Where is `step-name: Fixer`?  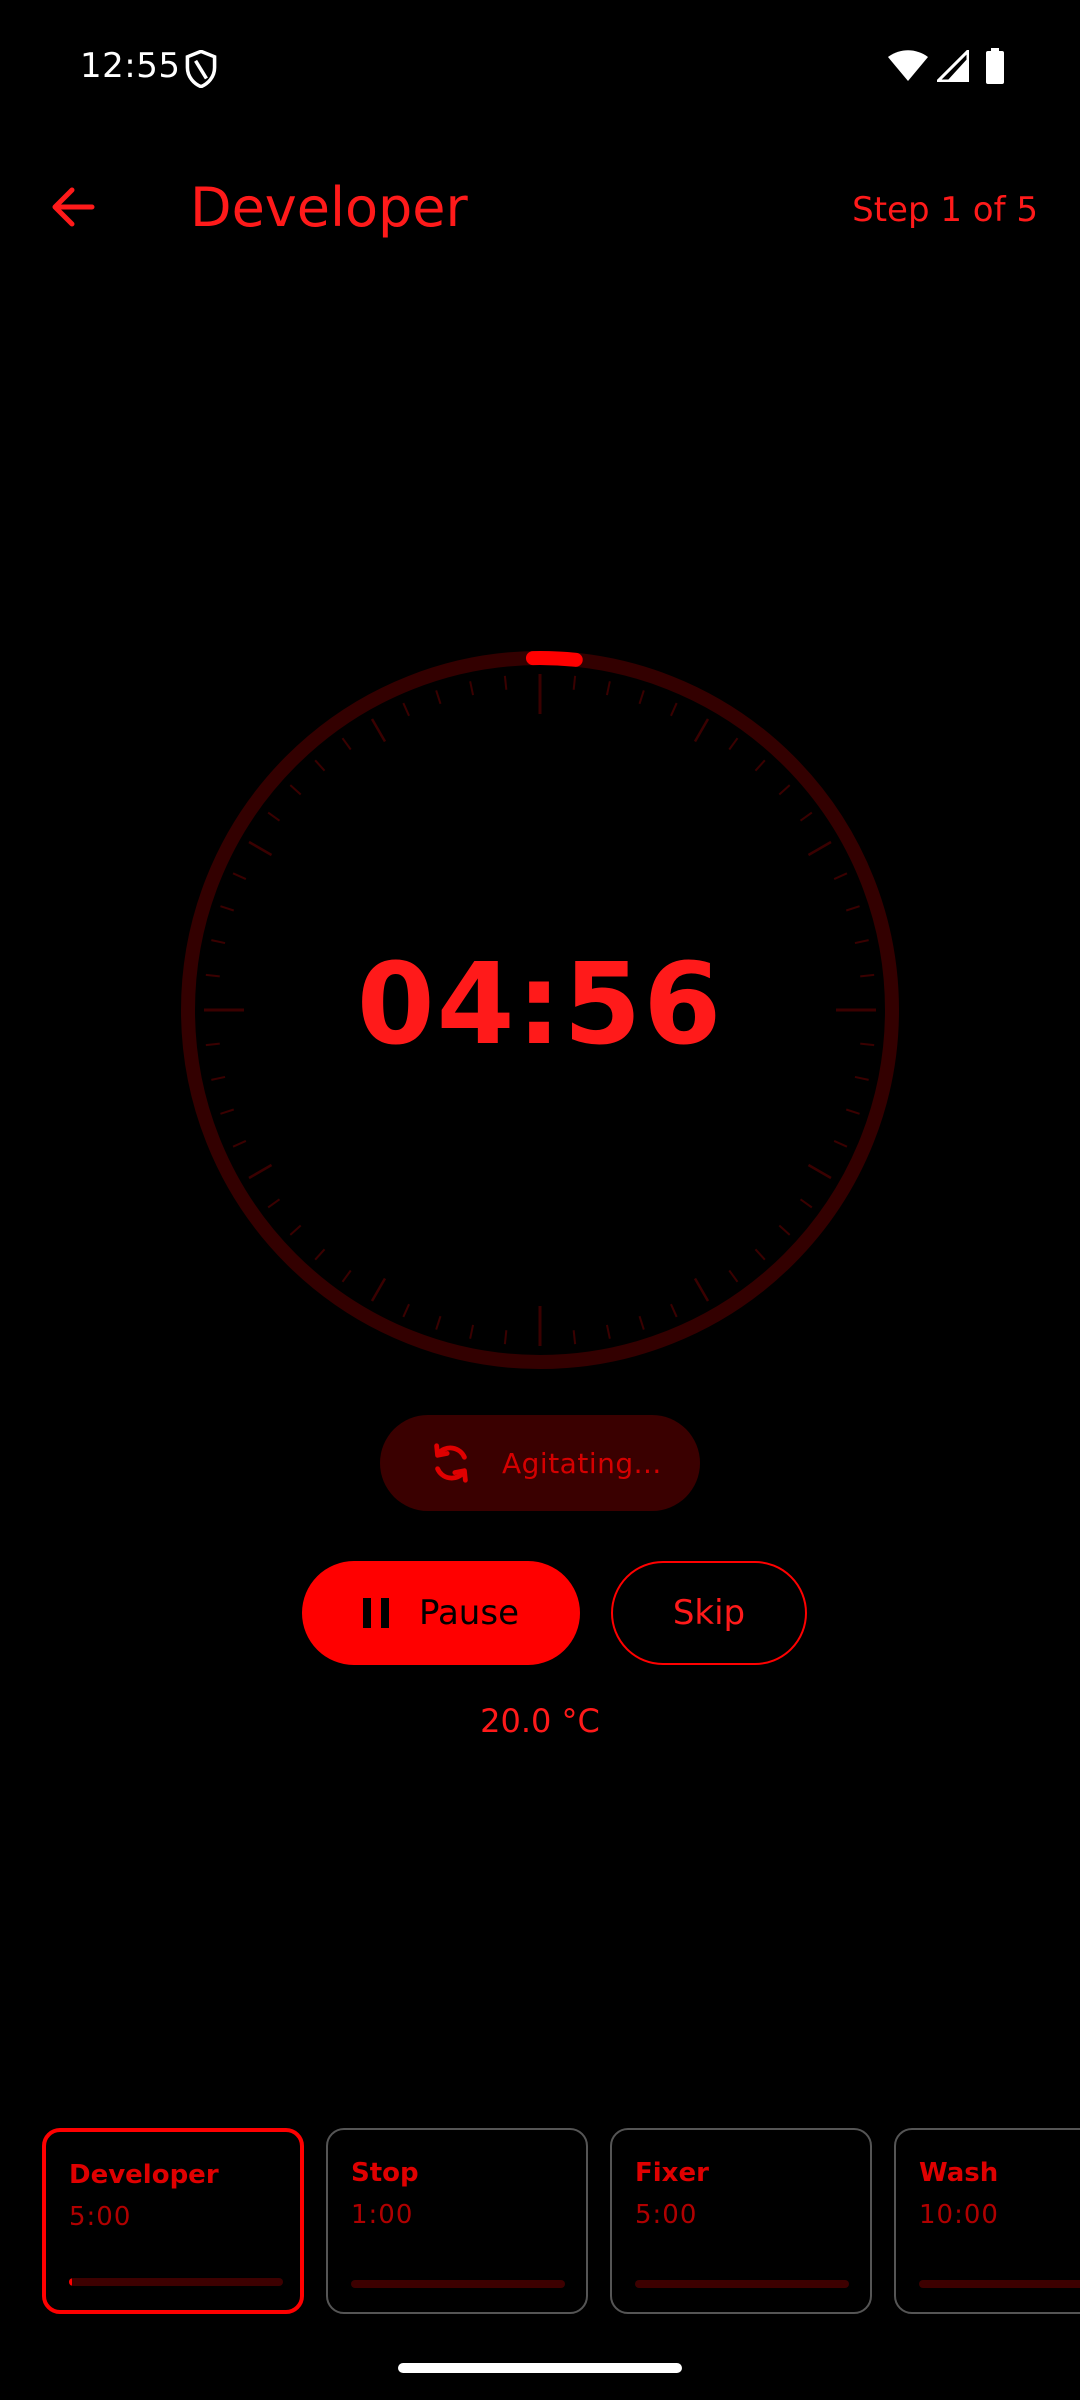 step-name: Fixer is located at coordinates (672, 2173).